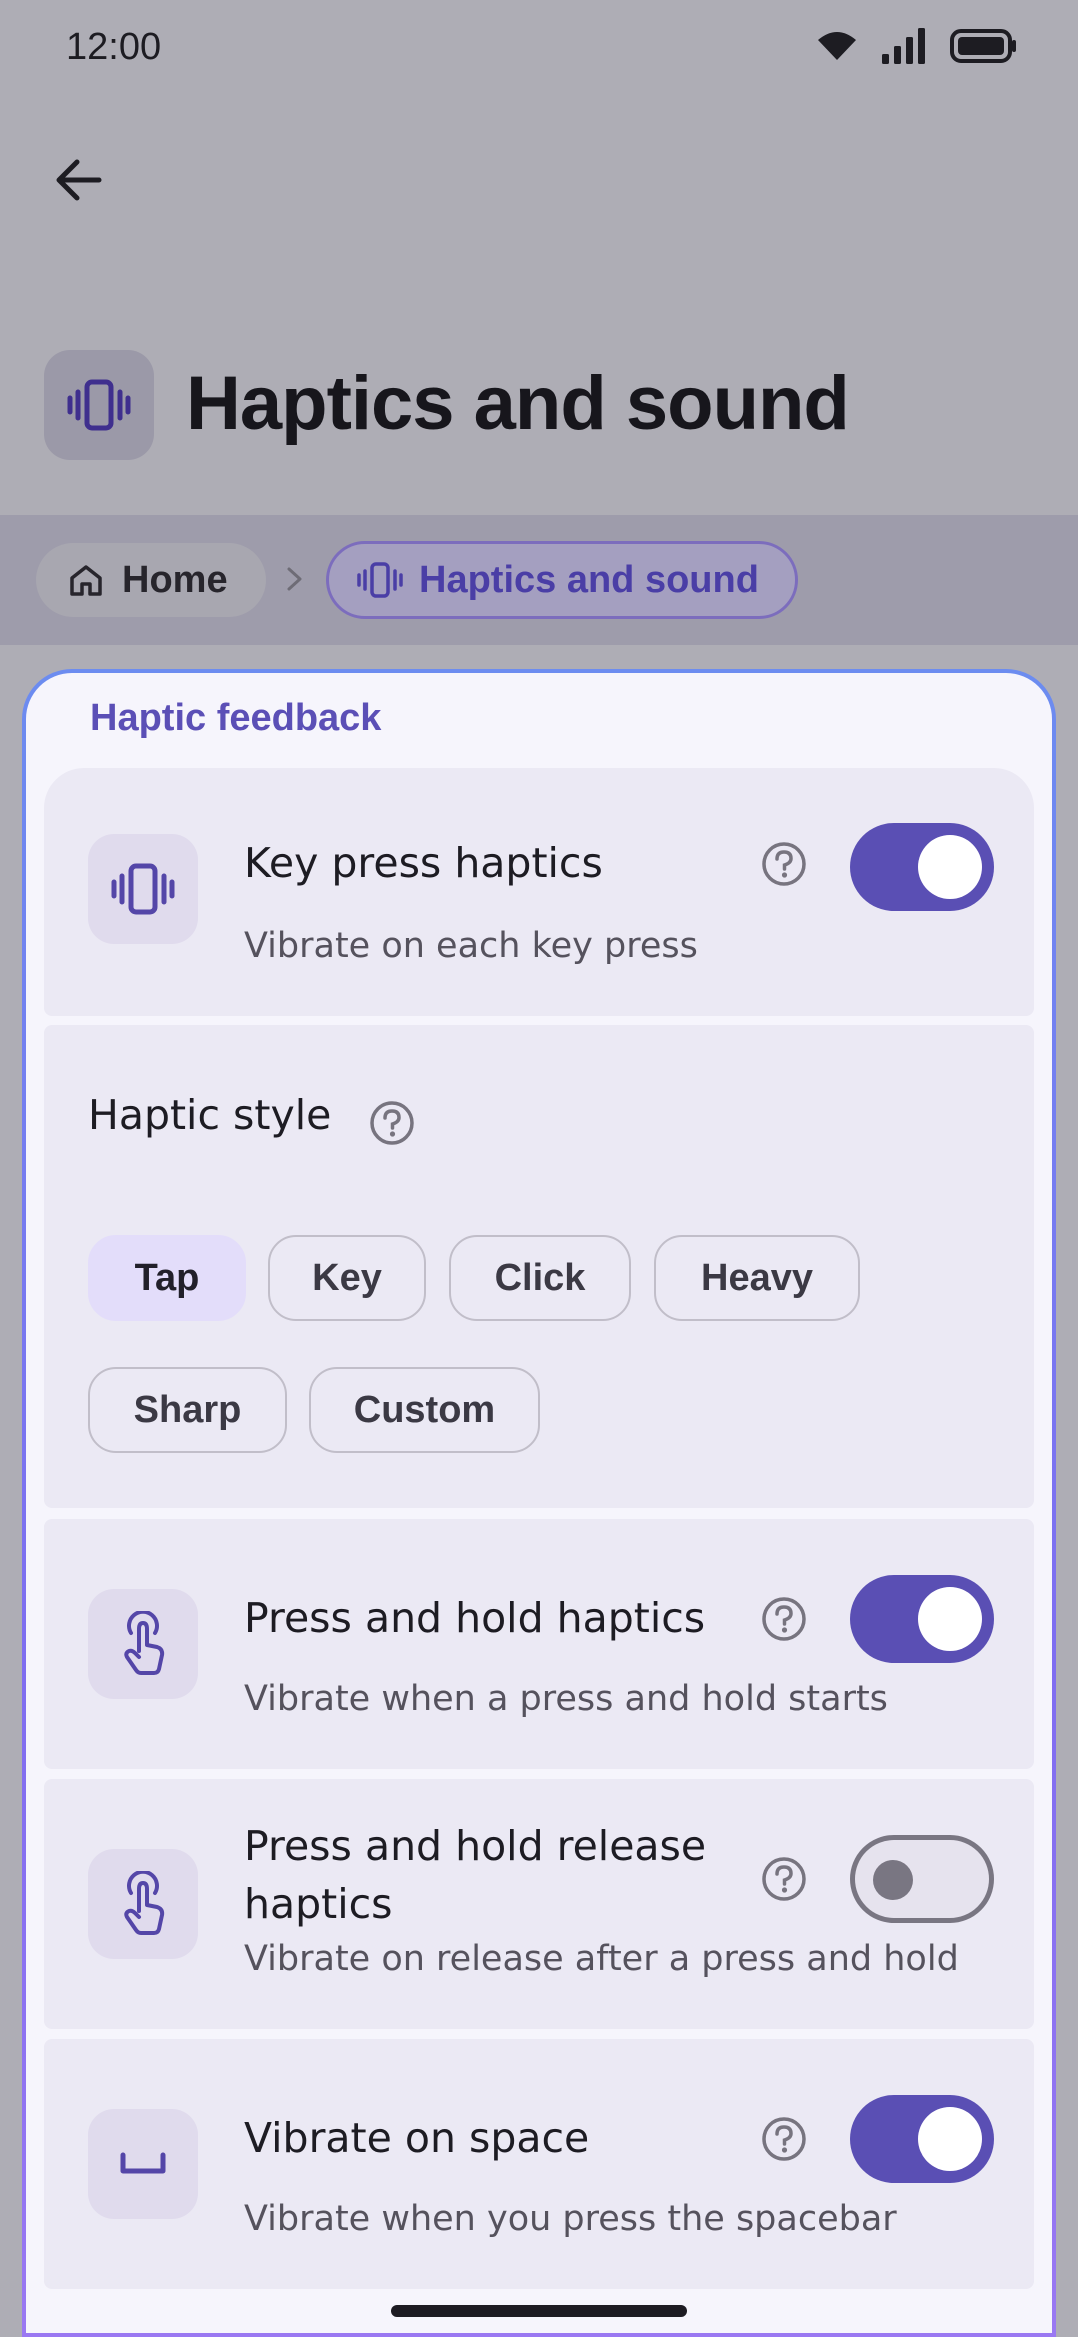 The image size is (1078, 2337). What do you see at coordinates (757, 1278) in the screenshot?
I see `style-chip-heavy: Heavy` at bounding box center [757, 1278].